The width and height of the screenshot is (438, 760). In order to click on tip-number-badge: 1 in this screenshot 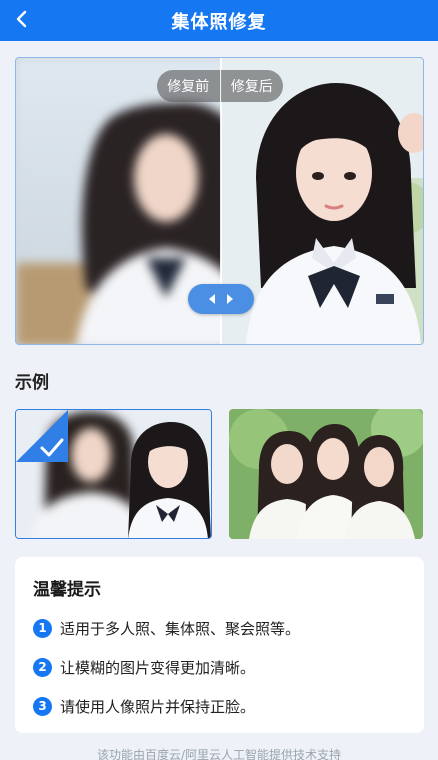, I will do `click(42, 628)`.